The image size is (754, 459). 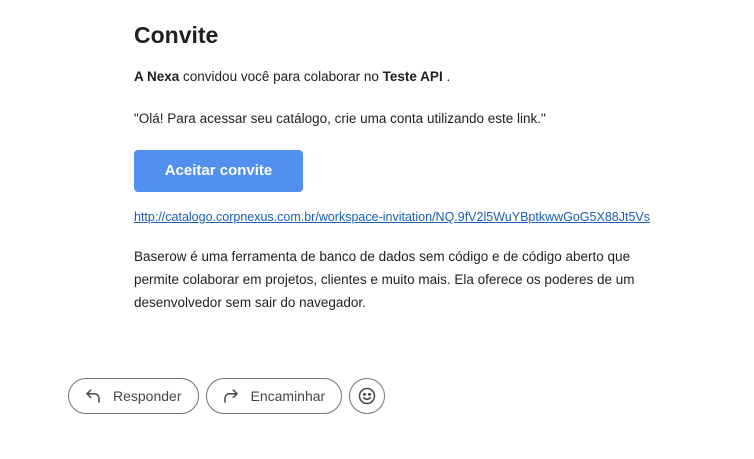 I want to click on reply-button: Responder, so click(x=133, y=396).